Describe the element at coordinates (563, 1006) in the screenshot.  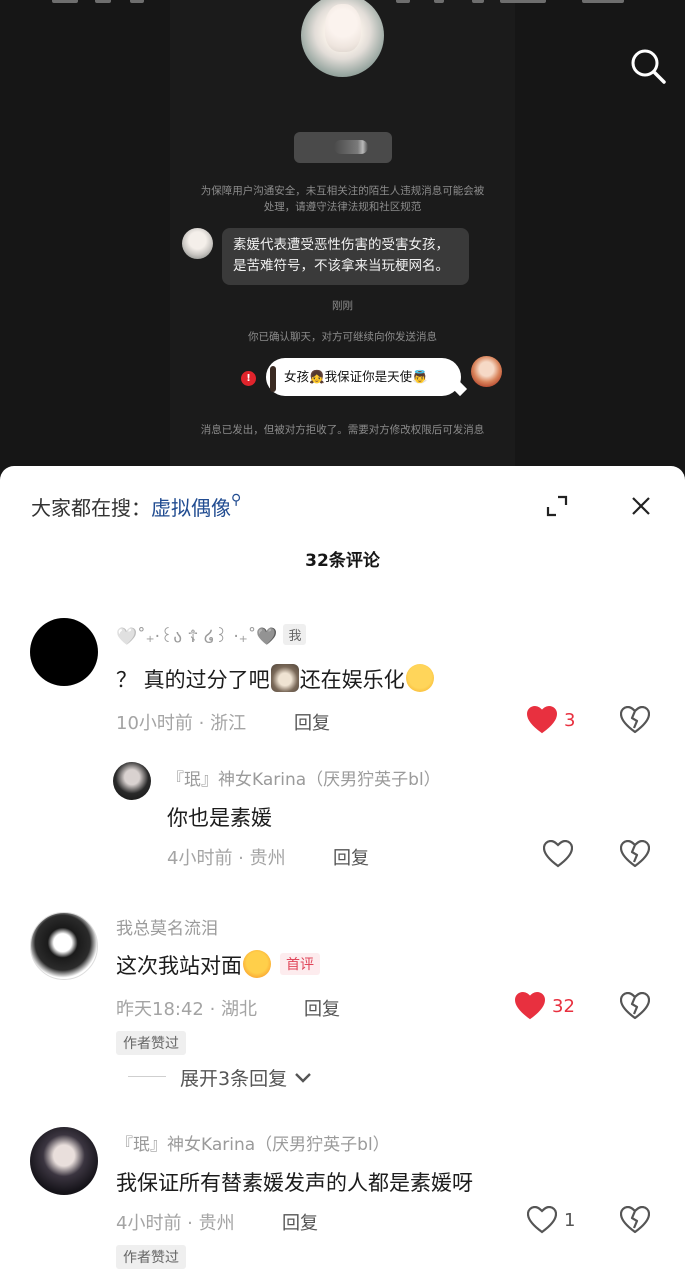
I see `like-count: 32` at that location.